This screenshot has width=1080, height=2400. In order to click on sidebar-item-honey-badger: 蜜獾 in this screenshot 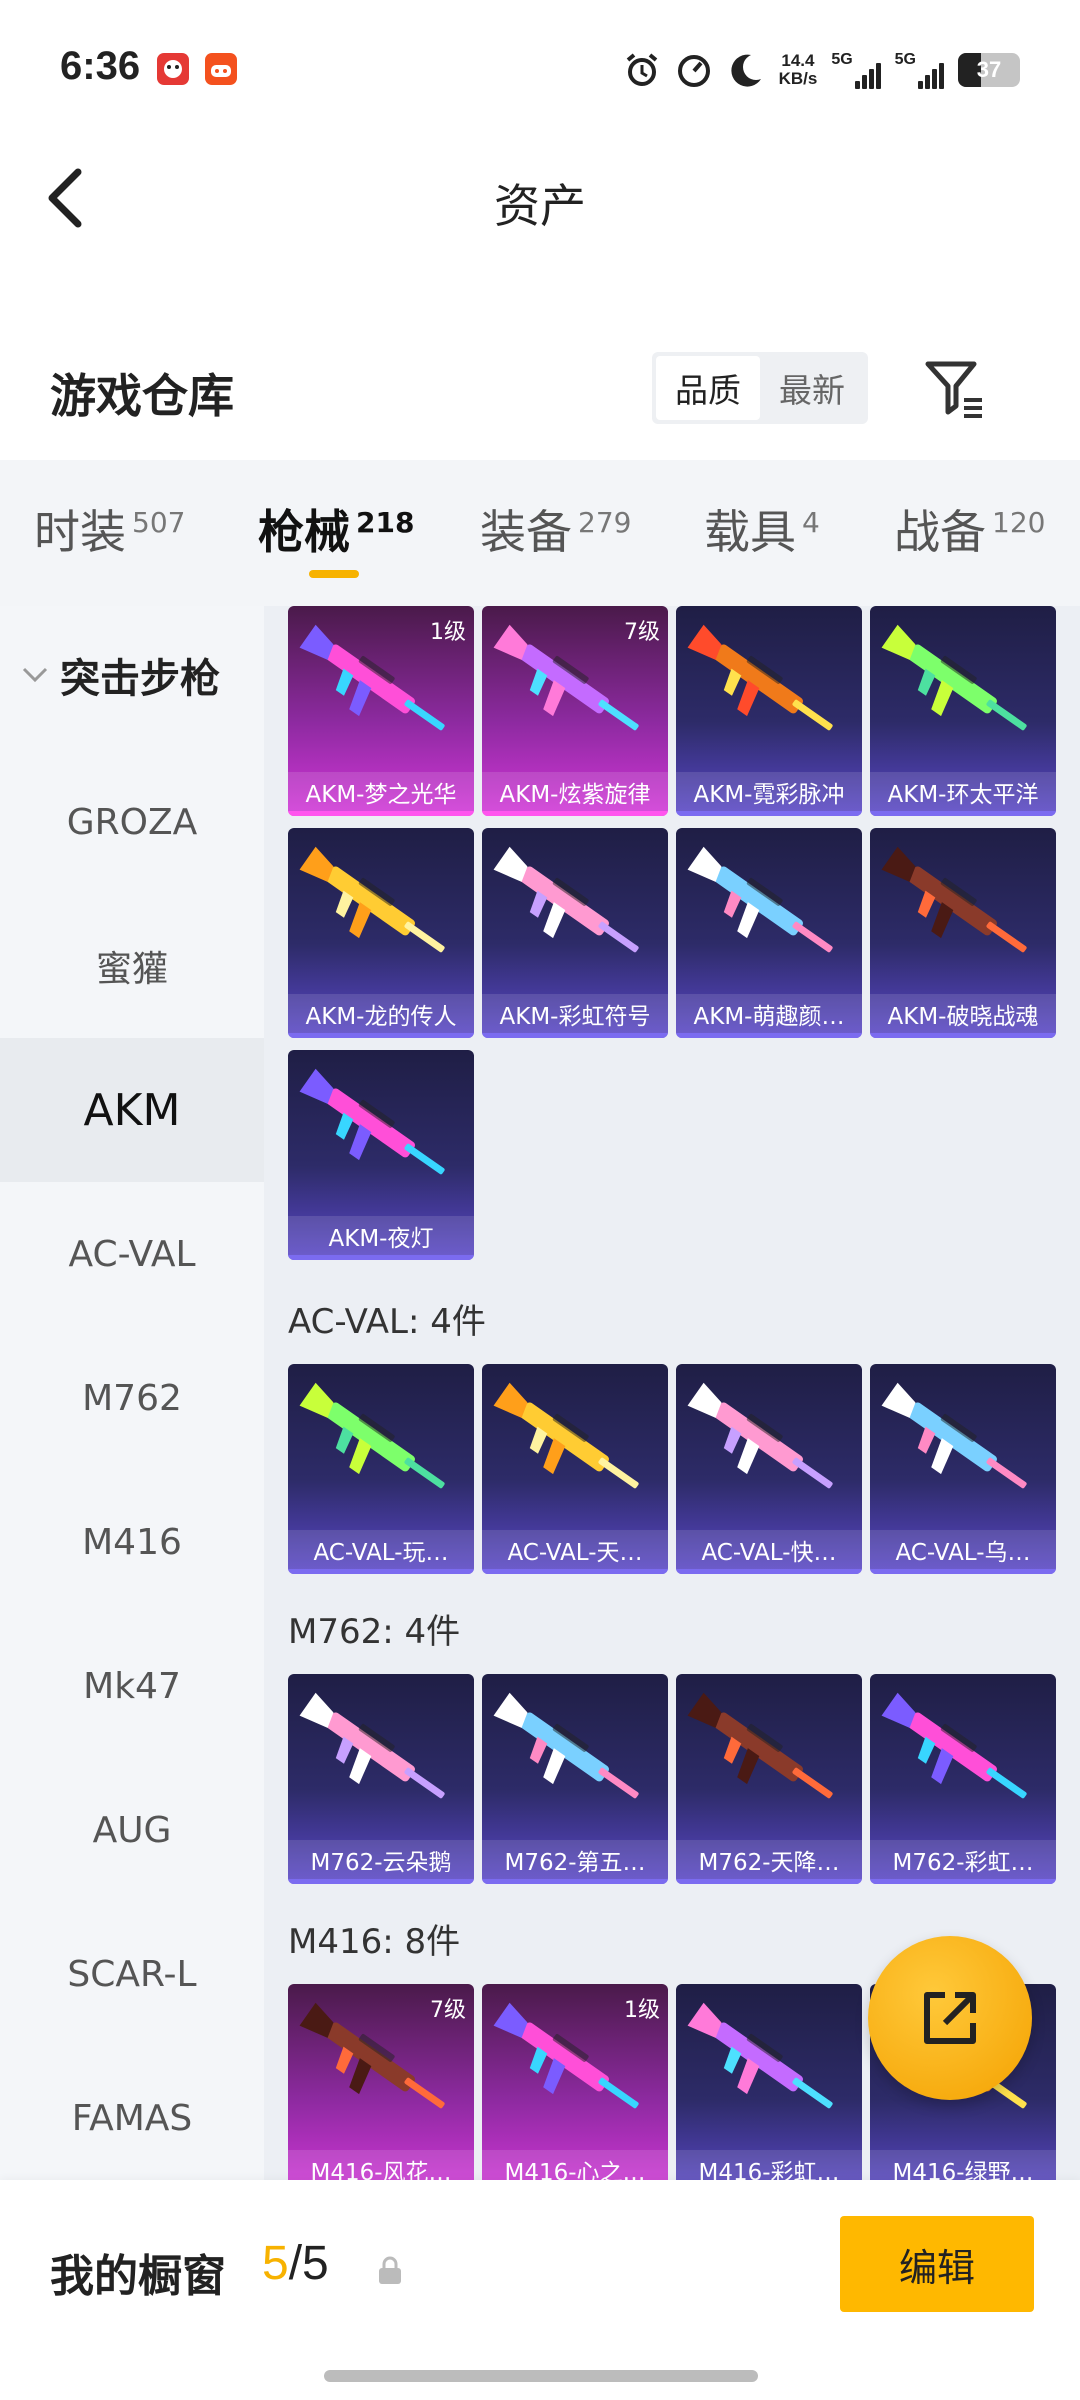, I will do `click(132, 966)`.